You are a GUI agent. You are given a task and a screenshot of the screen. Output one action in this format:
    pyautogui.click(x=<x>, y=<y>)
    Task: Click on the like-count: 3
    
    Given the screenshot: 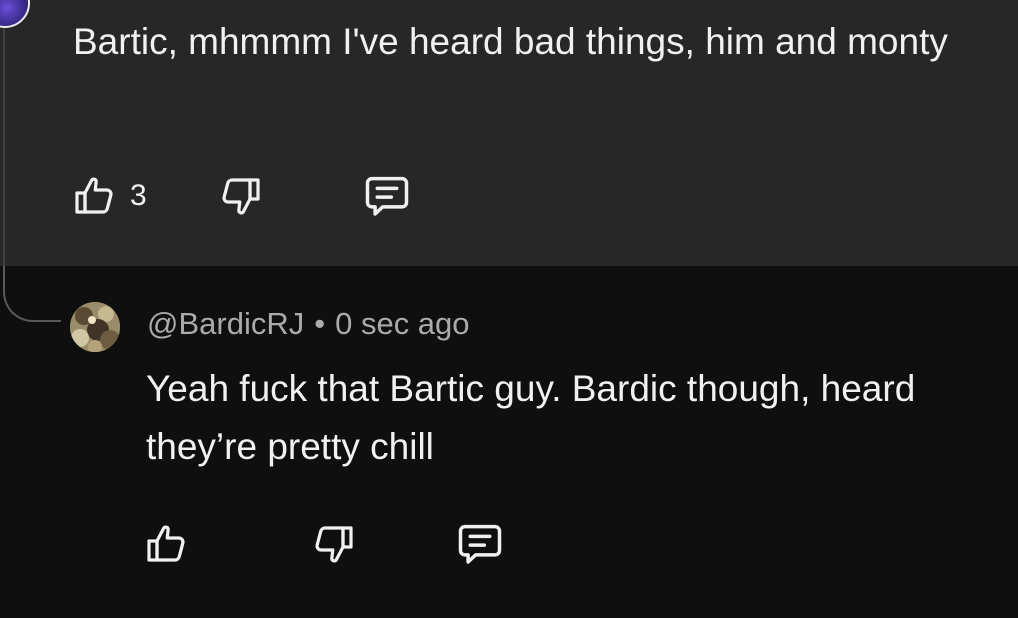 What is the action you would take?
    pyautogui.click(x=138, y=195)
    